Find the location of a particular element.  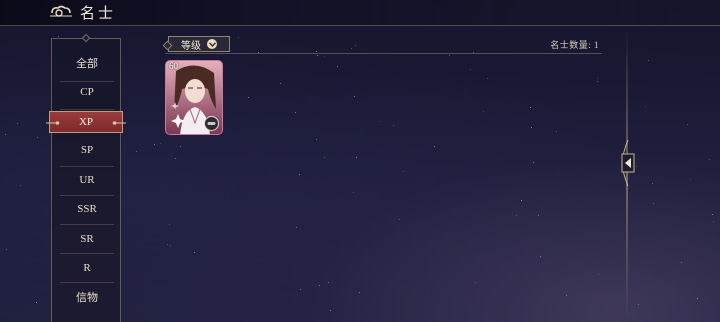

tab-sp: SP is located at coordinates (87, 150).